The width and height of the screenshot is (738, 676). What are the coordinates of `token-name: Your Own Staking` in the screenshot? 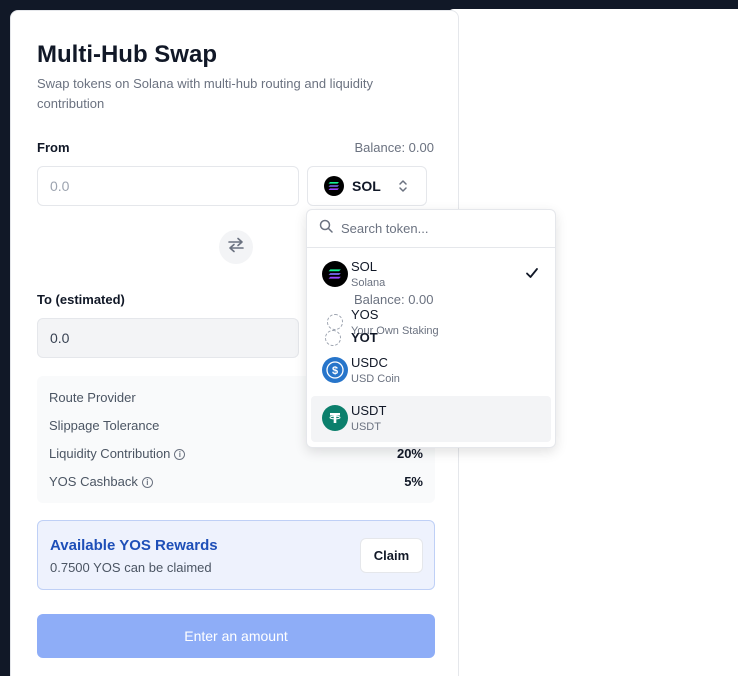 It's located at (395, 331).